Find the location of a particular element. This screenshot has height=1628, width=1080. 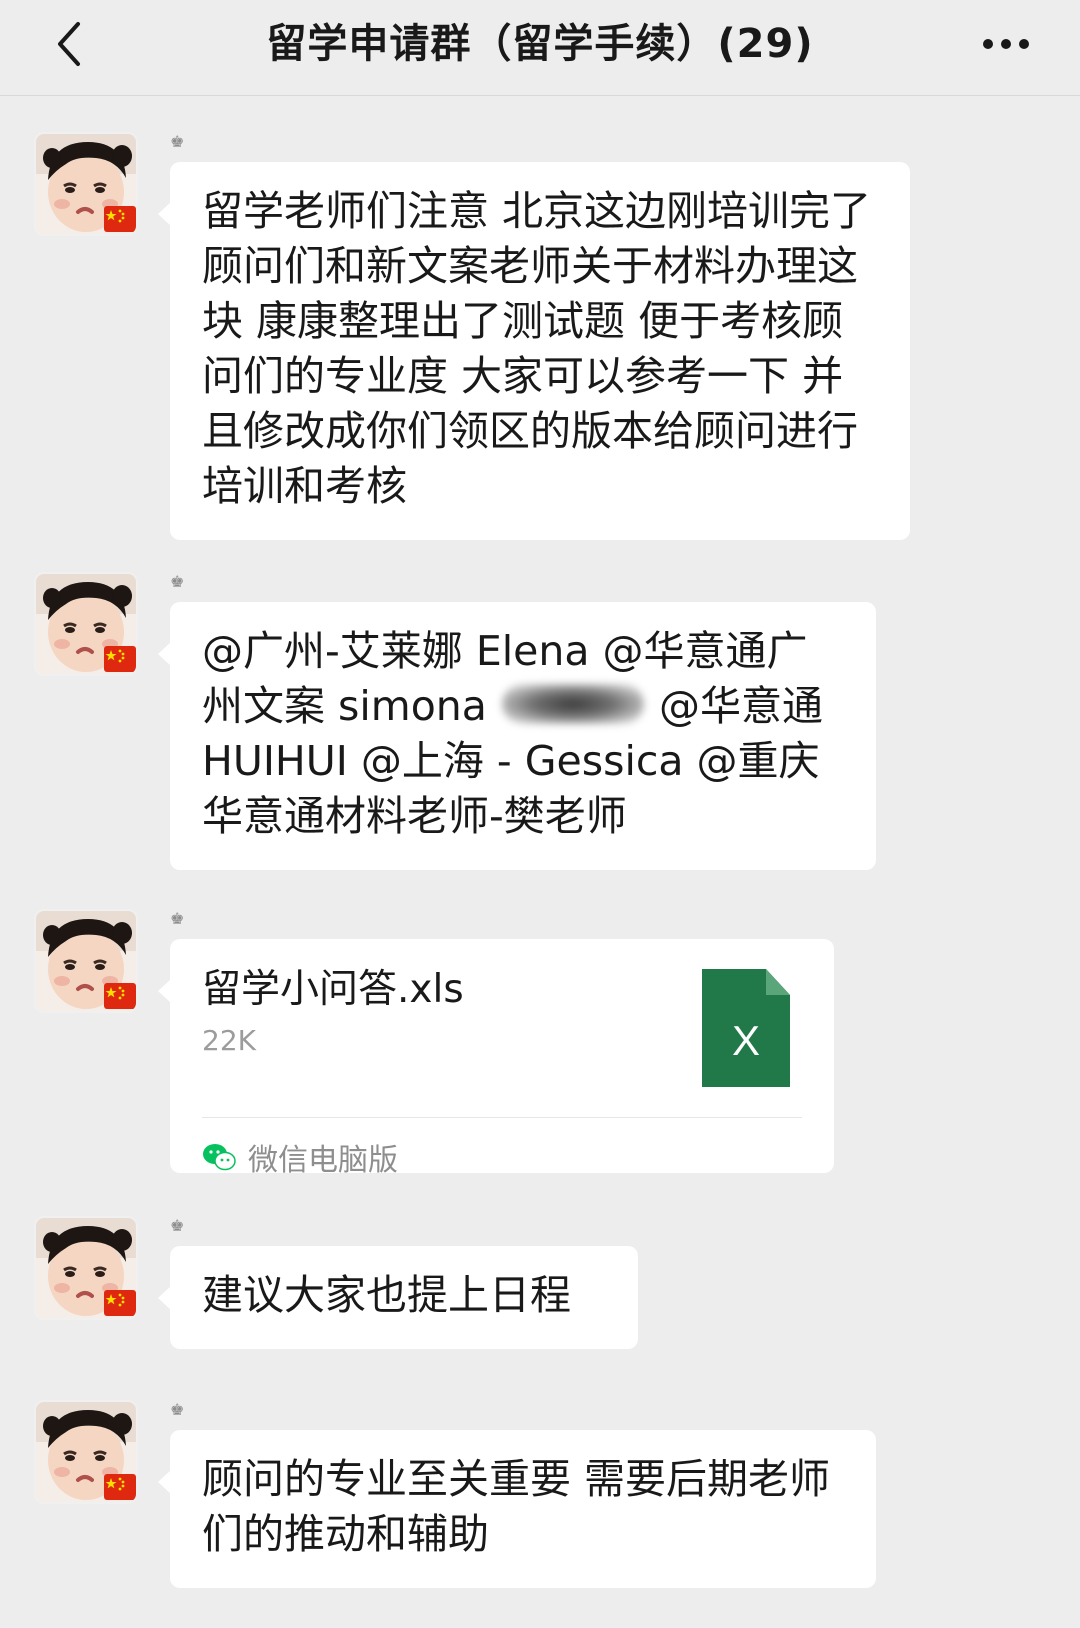

message-text: 顾问的专业至关重要 需要后期老师们的推动和辅助 is located at coordinates (516, 1506).